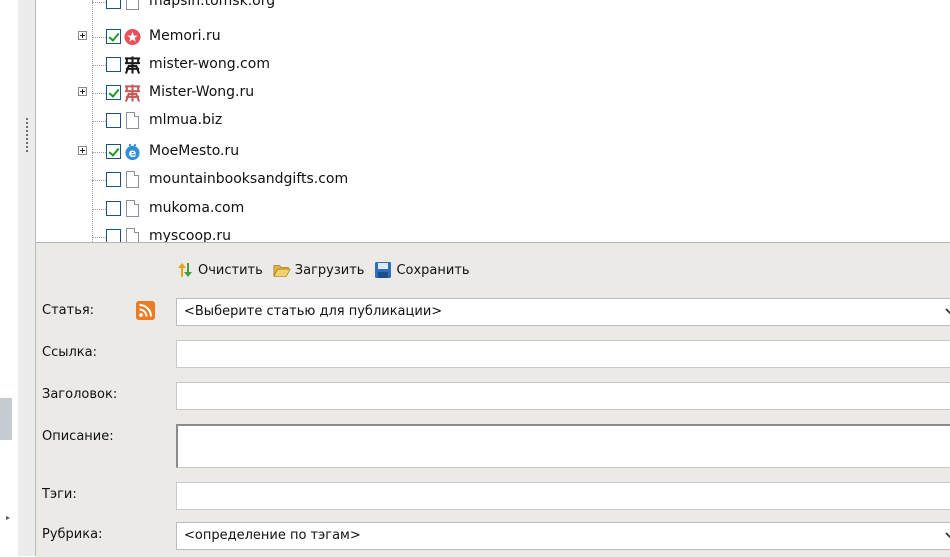 This screenshot has width=950, height=557. I want to click on tags-label: Тэги:, so click(59, 494).